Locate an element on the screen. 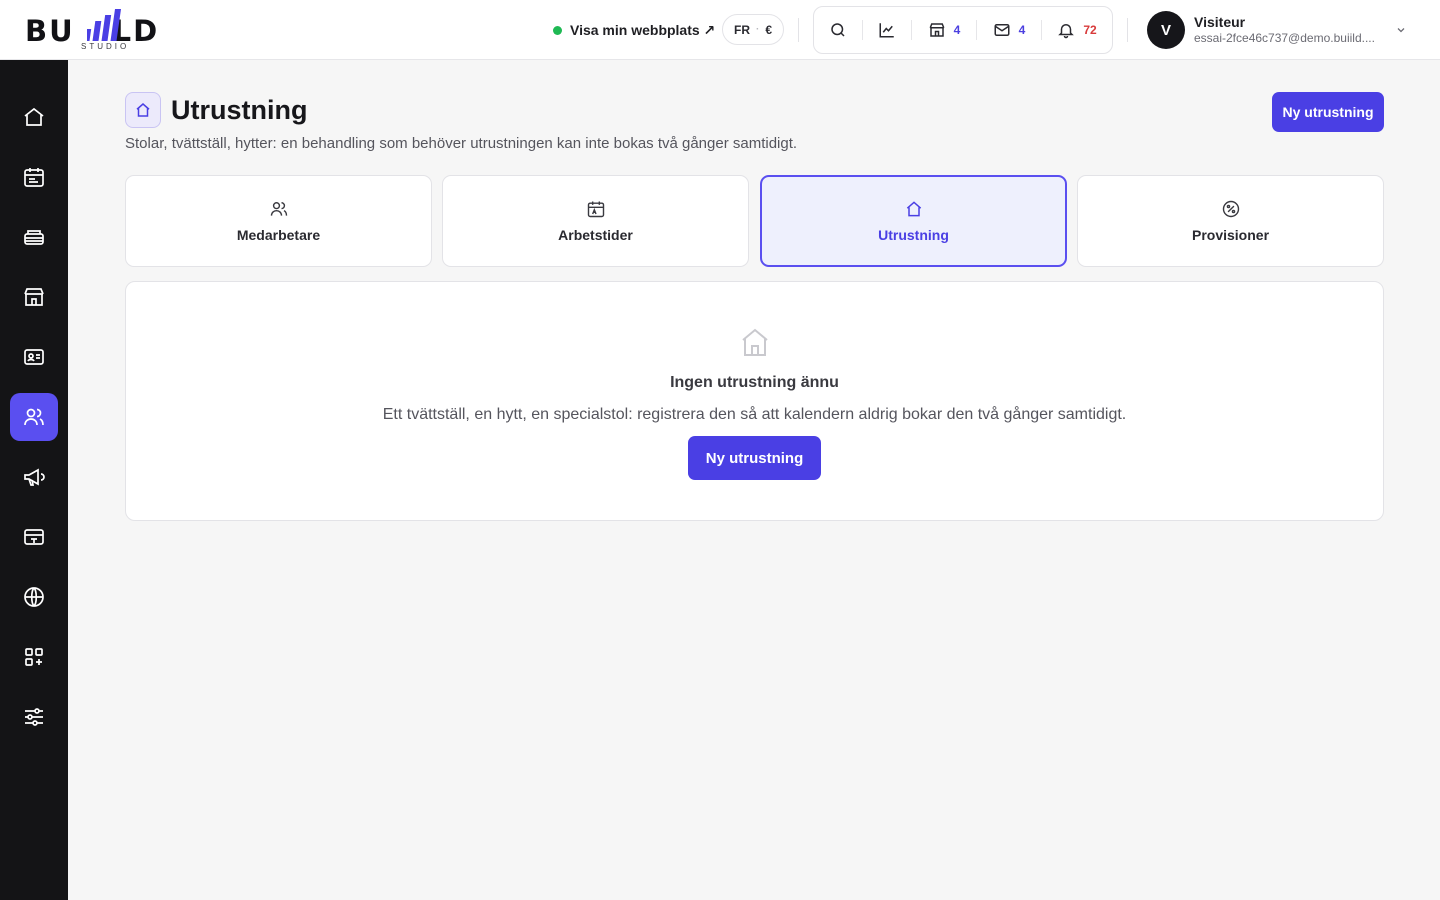 The width and height of the screenshot is (1440, 900). search-button is located at coordinates (838, 30).